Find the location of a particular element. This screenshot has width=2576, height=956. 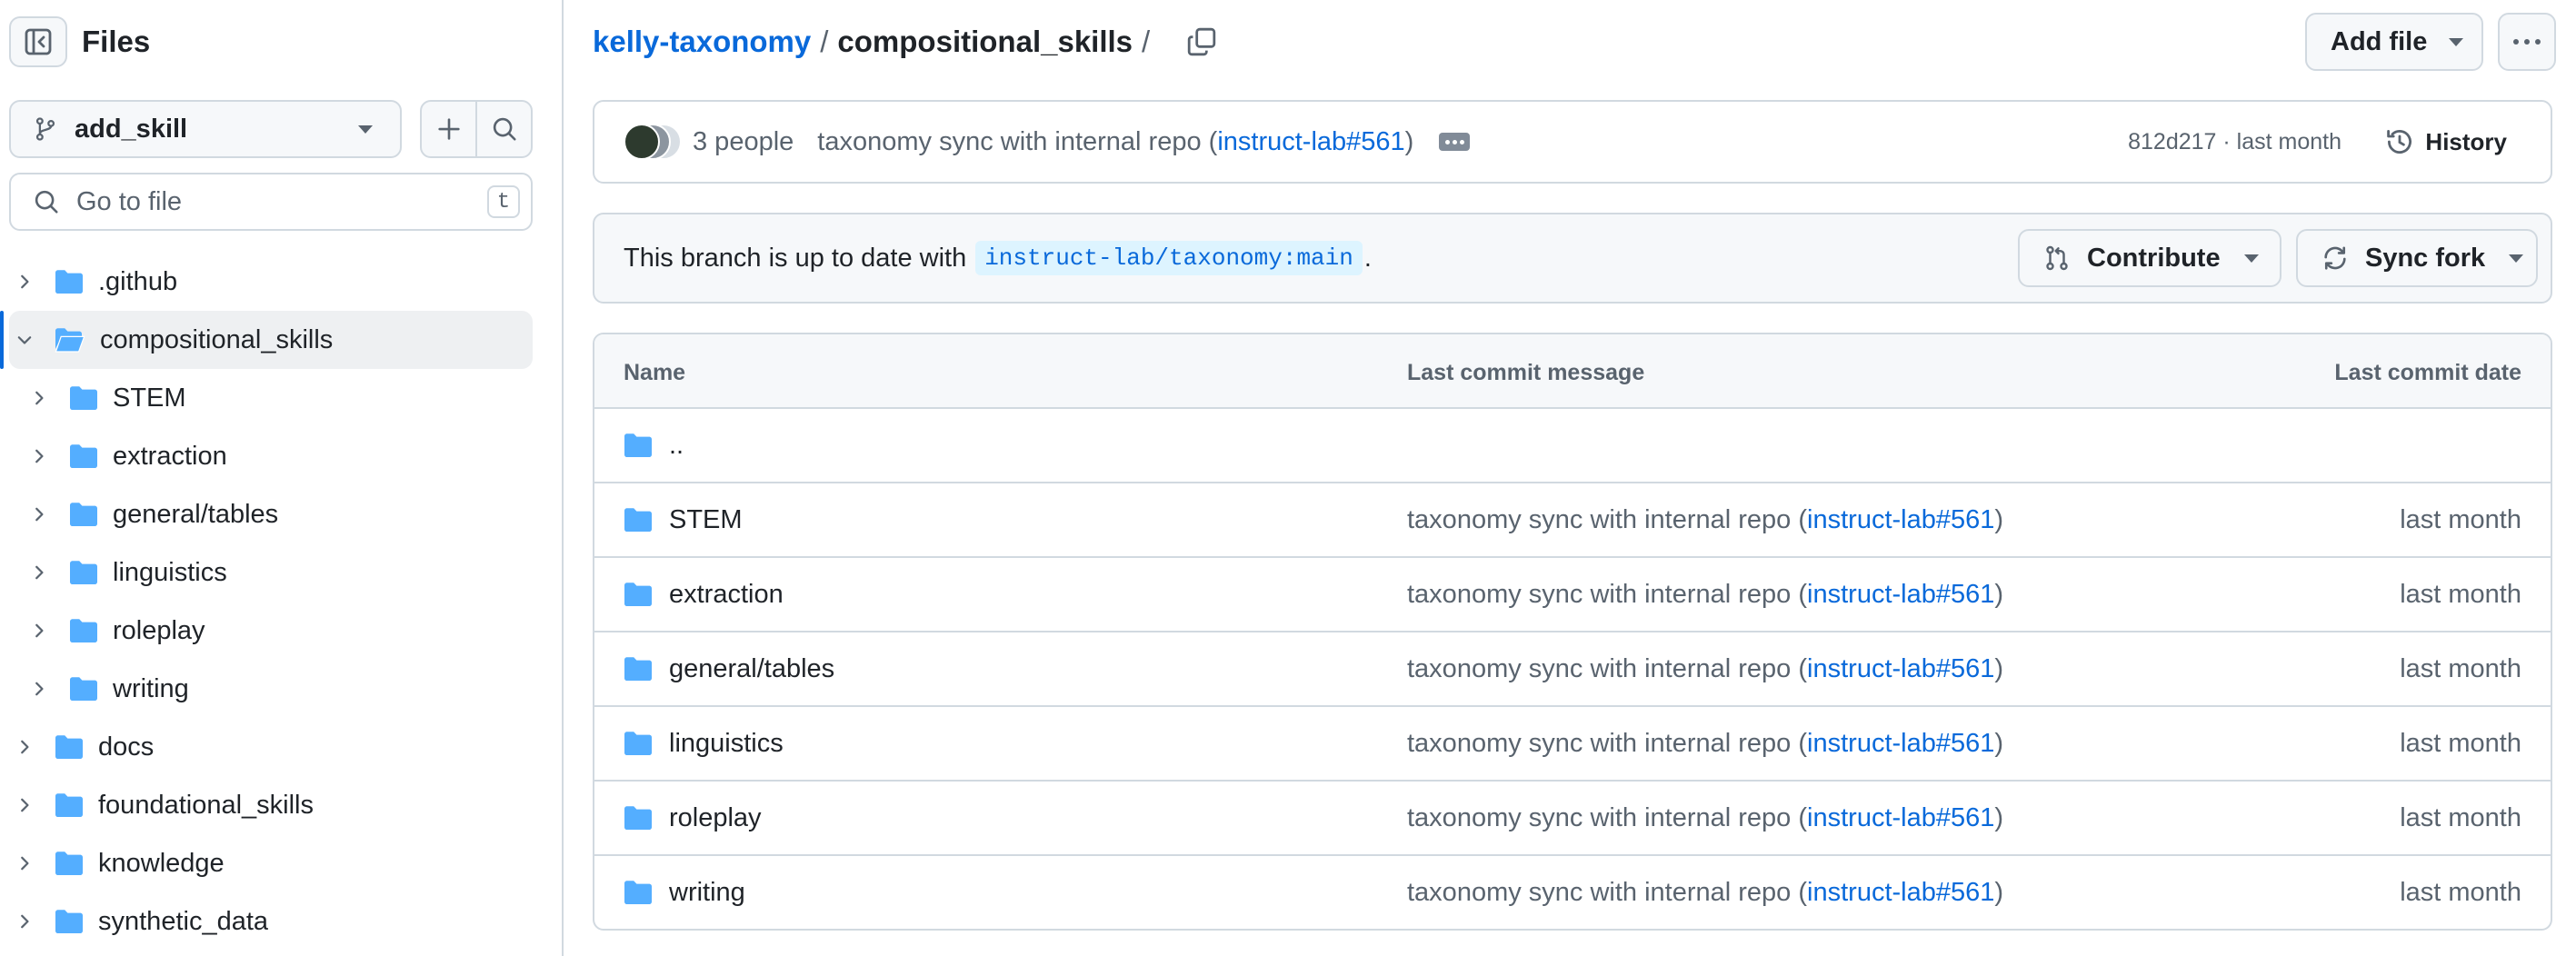

tree-item-label: synthetic_data is located at coordinates (183, 921).